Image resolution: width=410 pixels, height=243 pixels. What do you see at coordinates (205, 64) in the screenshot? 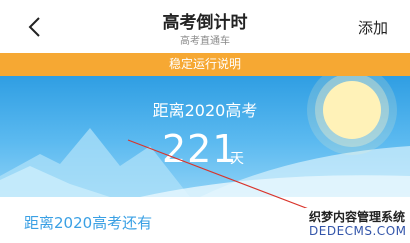
I see `stability-notice-bar: 稳定运行说明` at bounding box center [205, 64].